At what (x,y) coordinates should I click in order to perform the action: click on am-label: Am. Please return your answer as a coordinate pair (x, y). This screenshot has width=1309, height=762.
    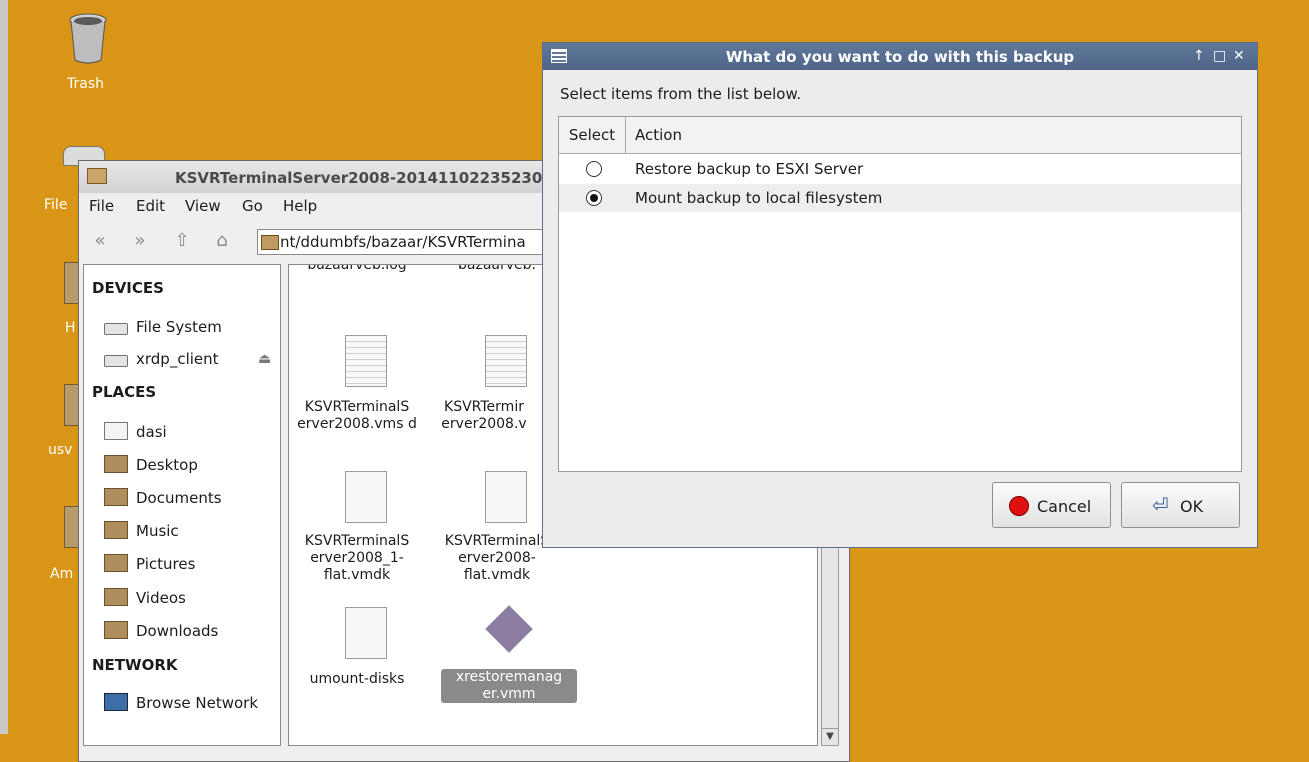
    Looking at the image, I should click on (61, 574).